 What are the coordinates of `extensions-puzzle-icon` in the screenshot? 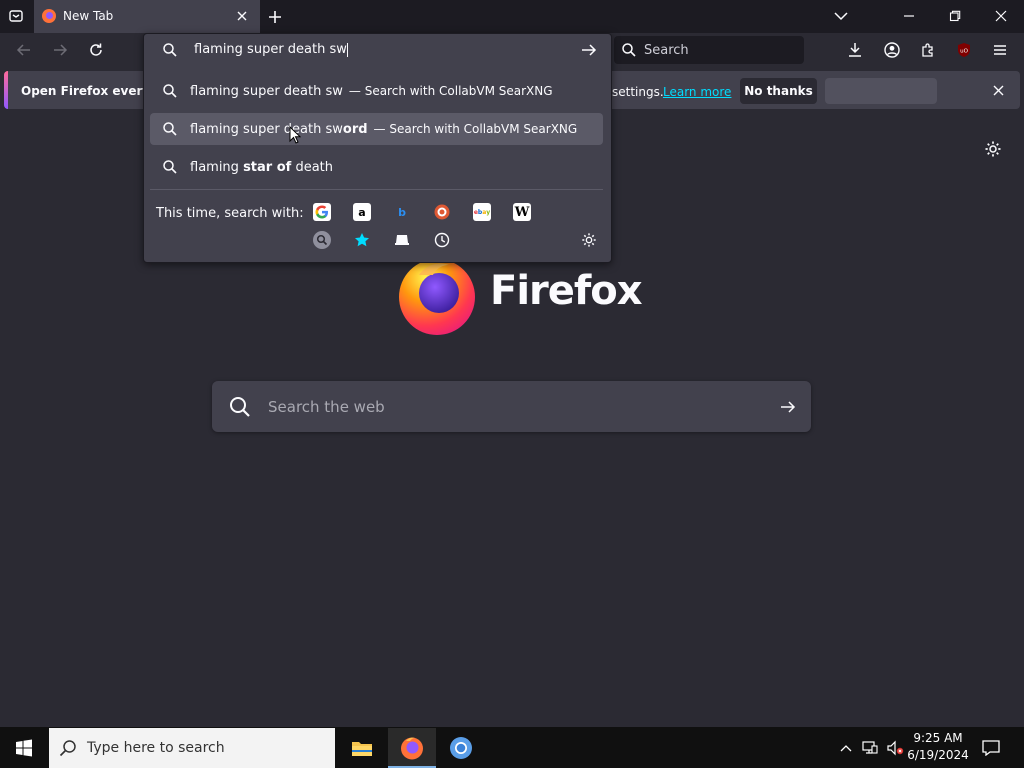 It's located at (928, 50).